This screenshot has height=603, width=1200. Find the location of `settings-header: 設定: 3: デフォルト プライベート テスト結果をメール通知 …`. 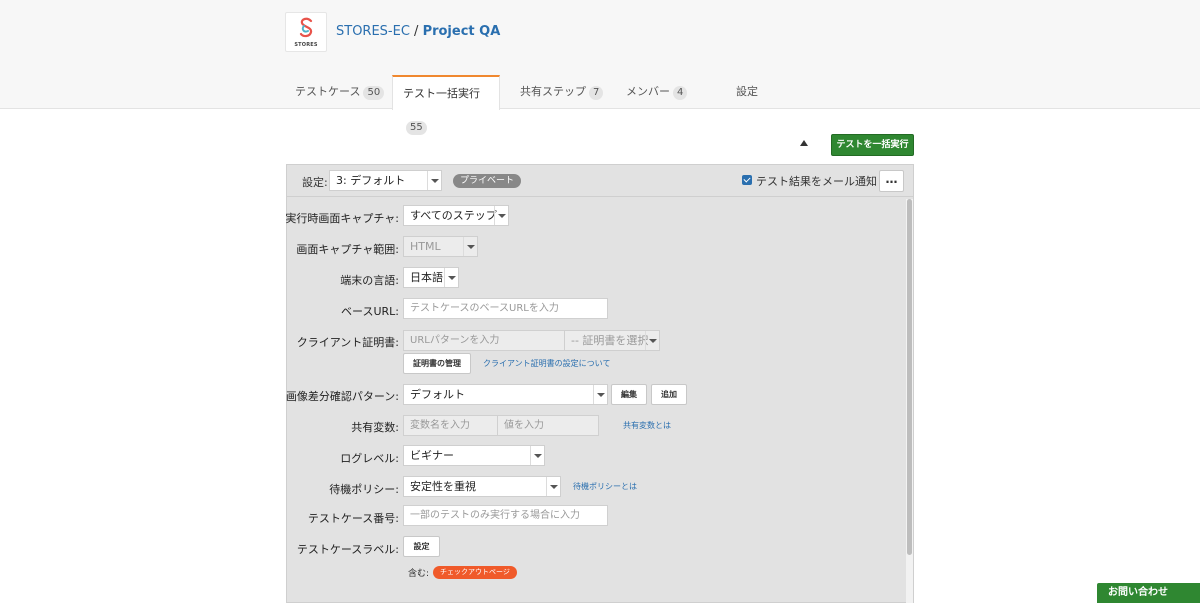

settings-header: 設定: 3: デフォルト プライベート テスト結果をメール通知 … is located at coordinates (600, 181).